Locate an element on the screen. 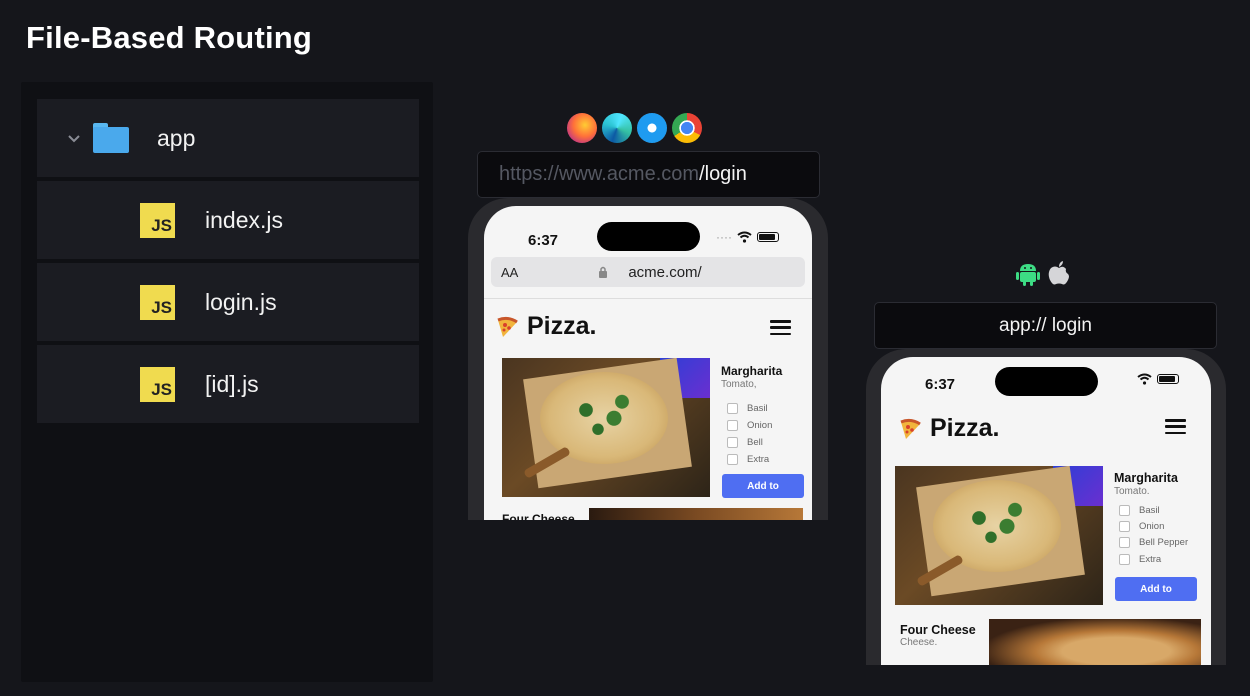 This screenshot has width=1250, height=696. option-checkbox: Bell Pepper is located at coordinates (1153, 542).